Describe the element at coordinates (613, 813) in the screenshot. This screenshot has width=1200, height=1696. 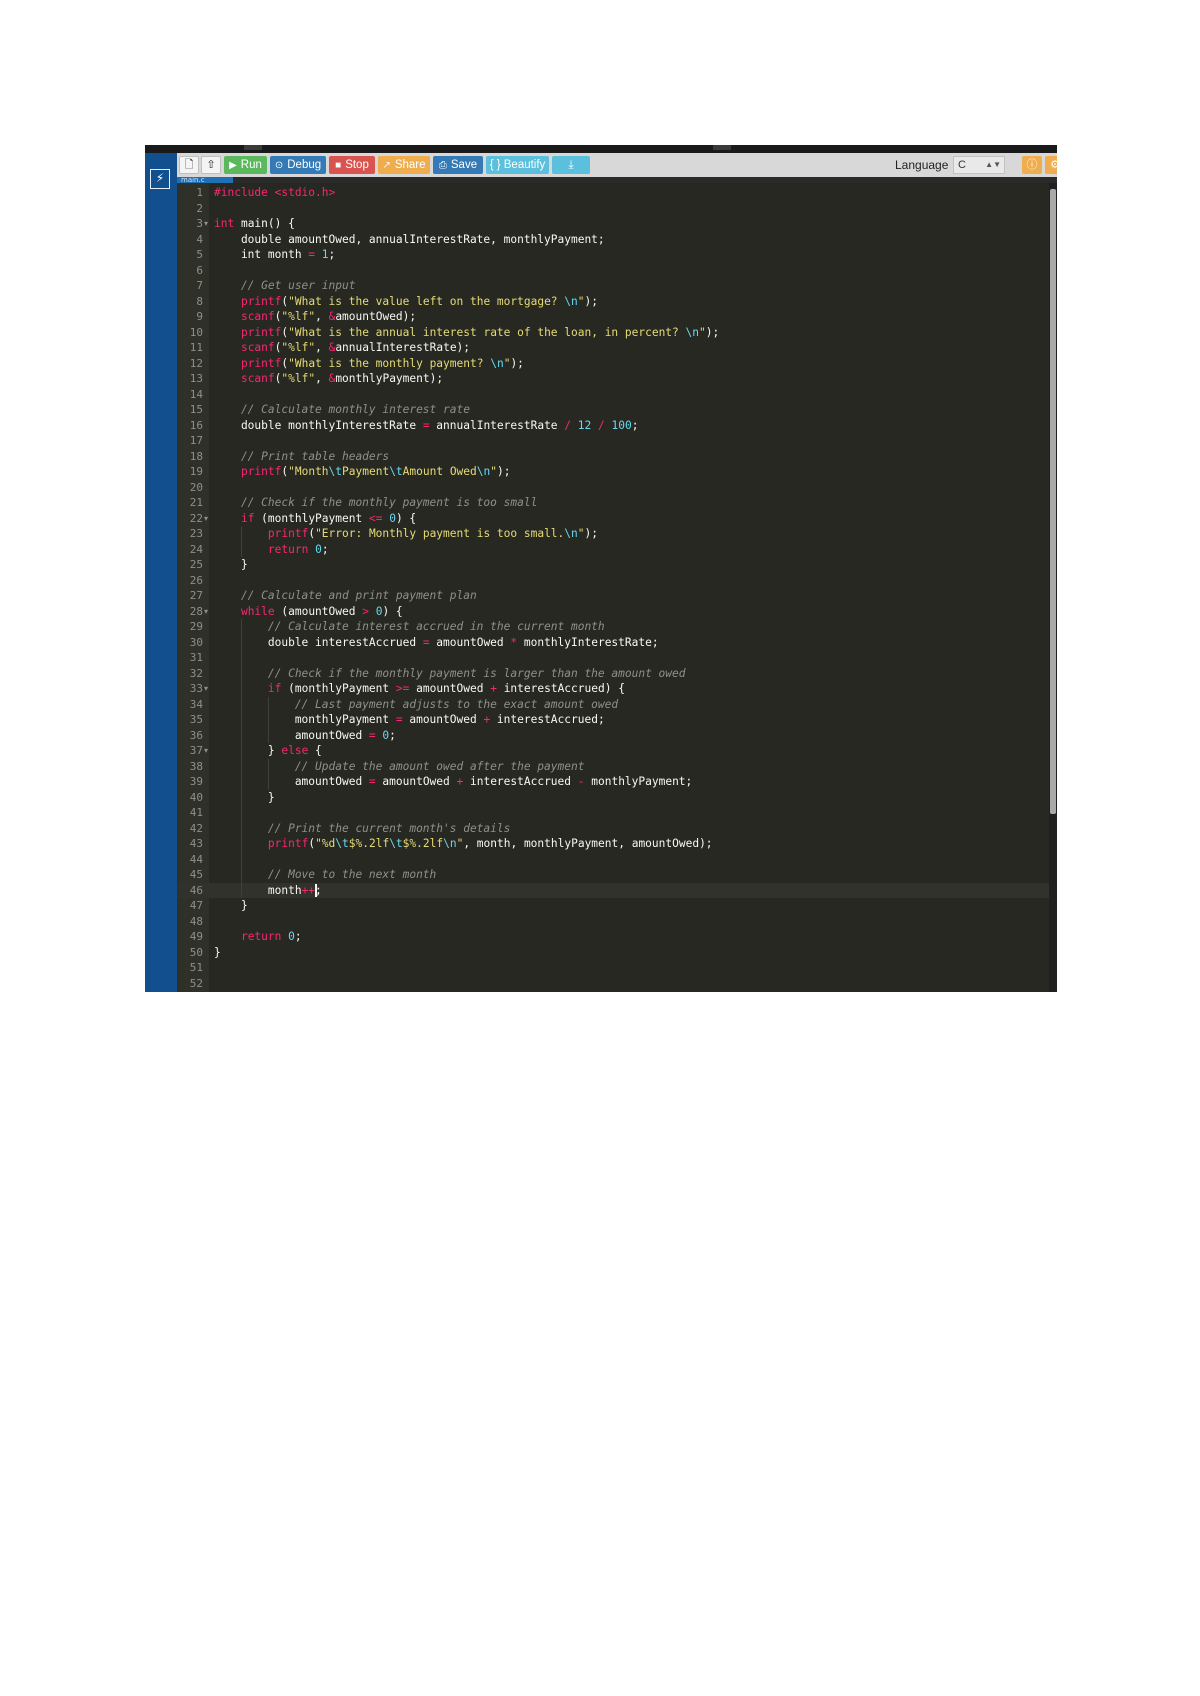
I see `code-line-41: 41` at that location.